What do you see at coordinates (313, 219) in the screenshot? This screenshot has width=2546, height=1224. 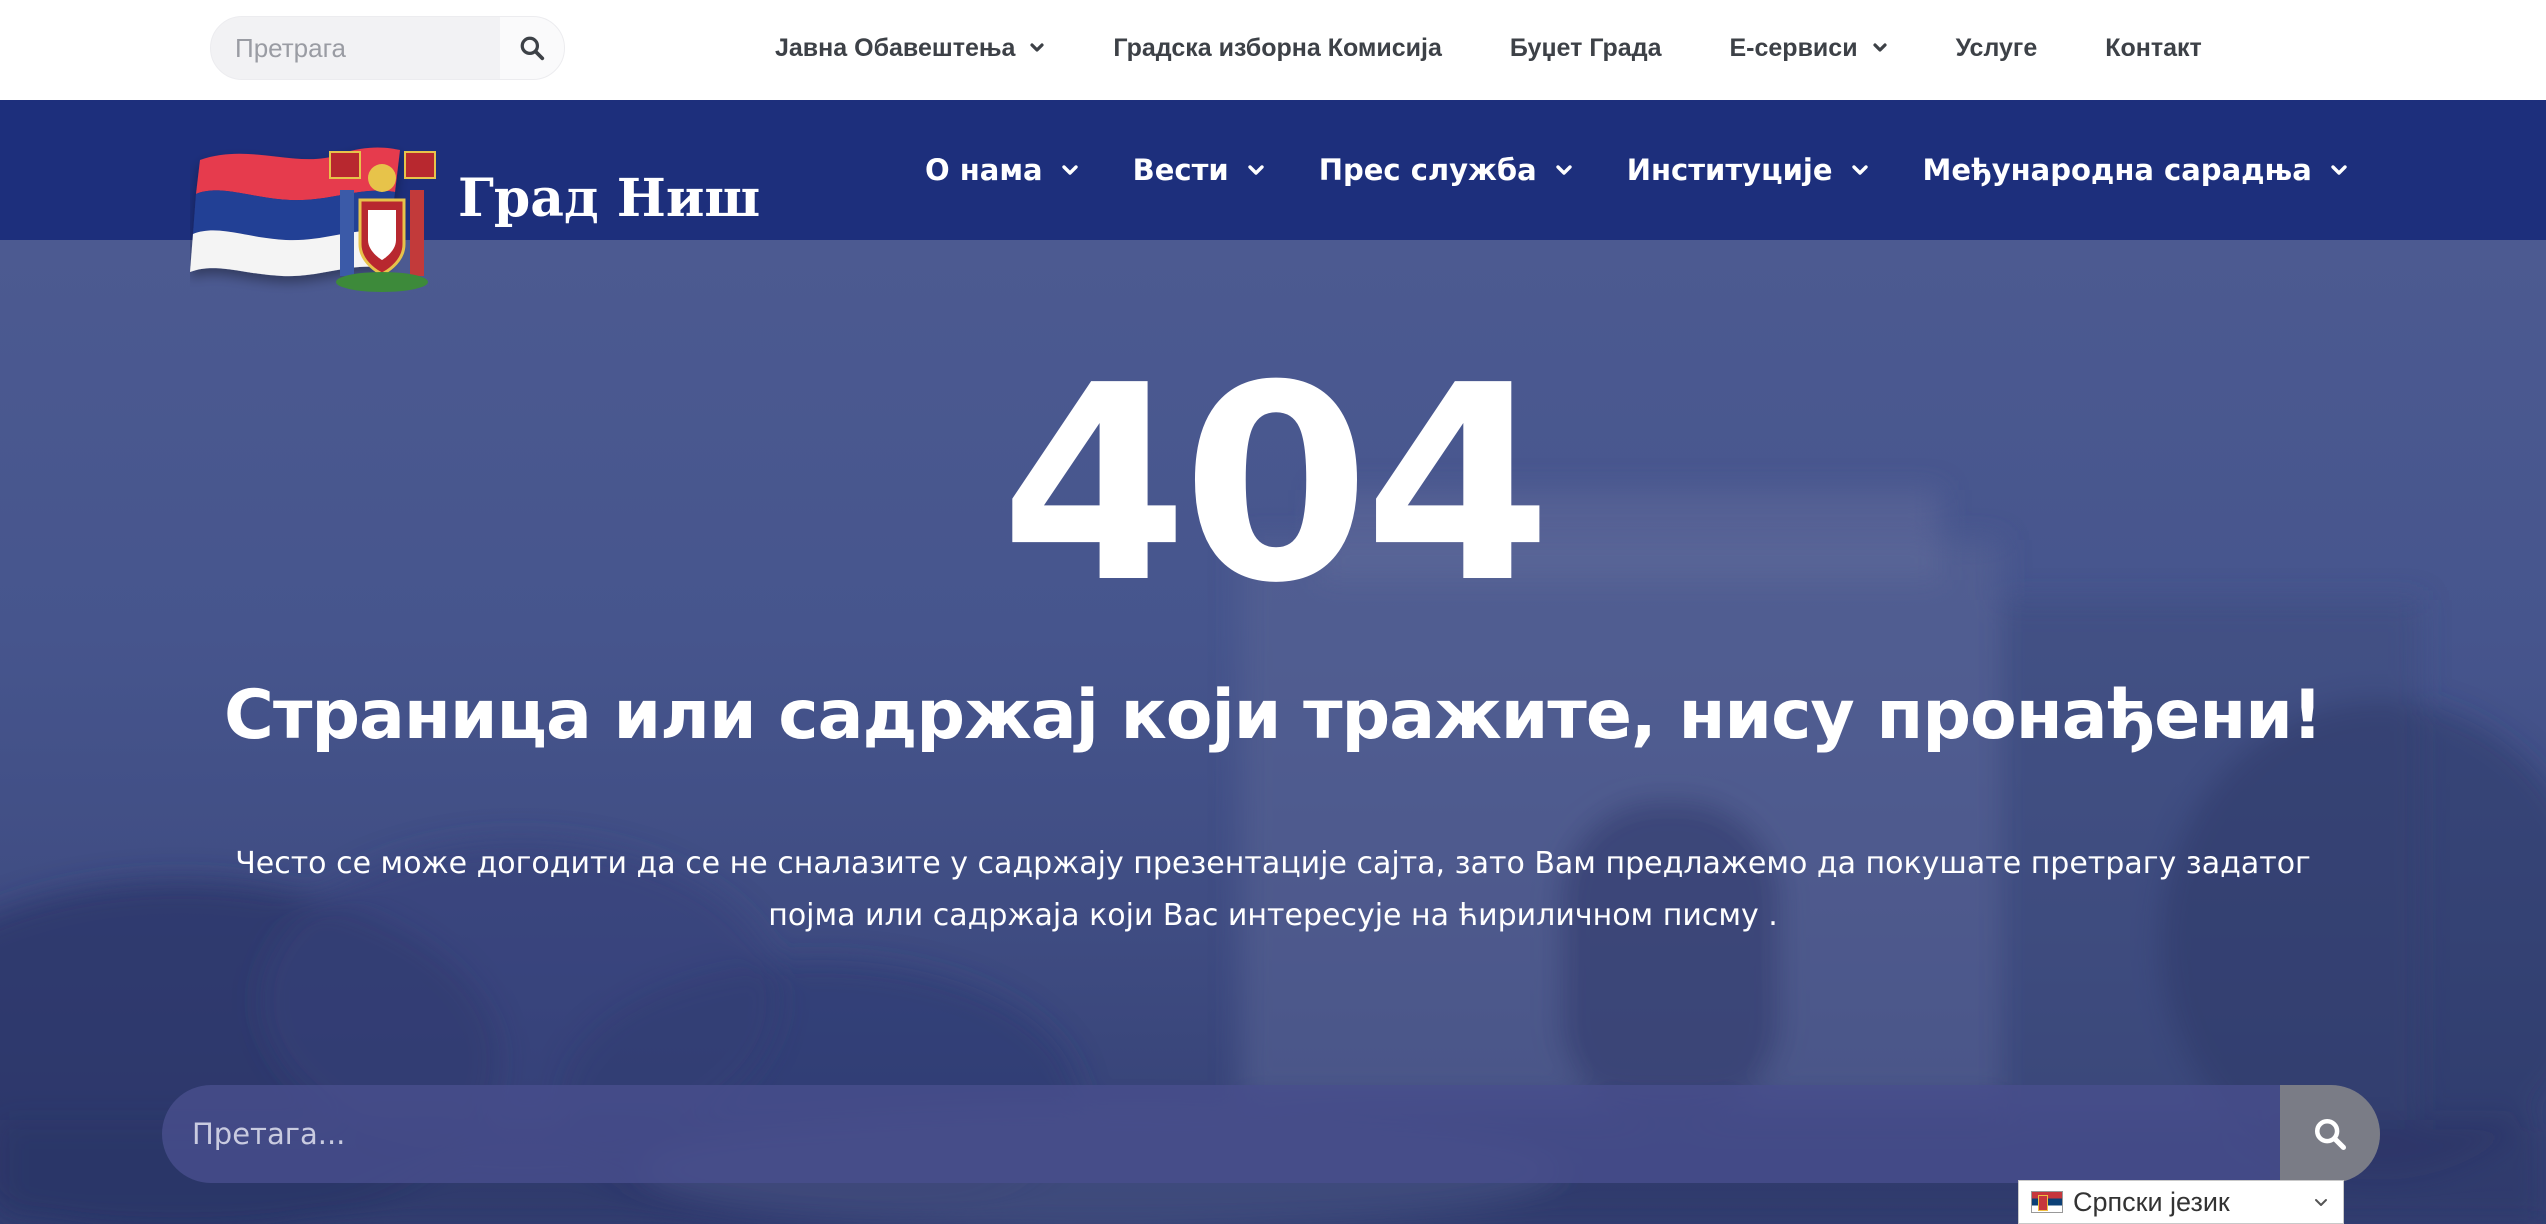 I see `flag-coat-of-arms-icon` at bounding box center [313, 219].